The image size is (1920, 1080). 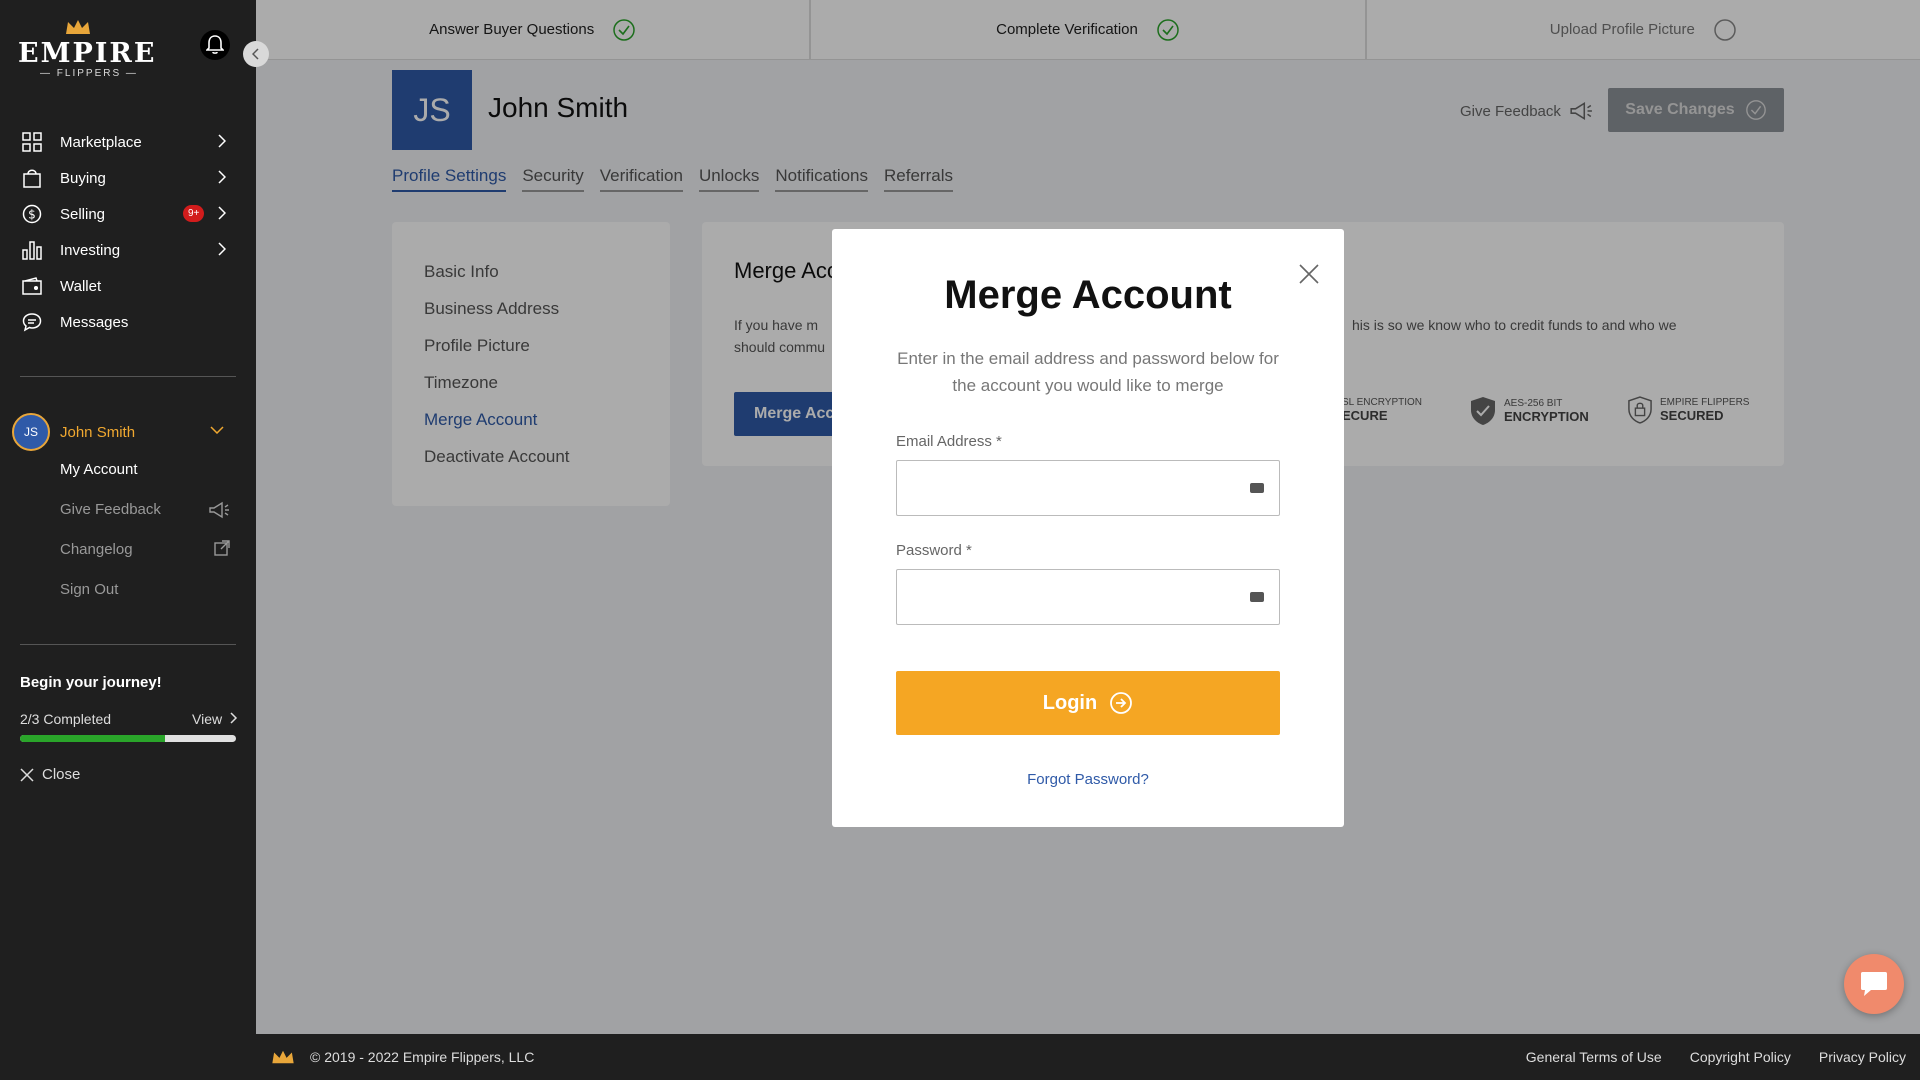 I want to click on password-label: Password *, so click(x=934, y=550).